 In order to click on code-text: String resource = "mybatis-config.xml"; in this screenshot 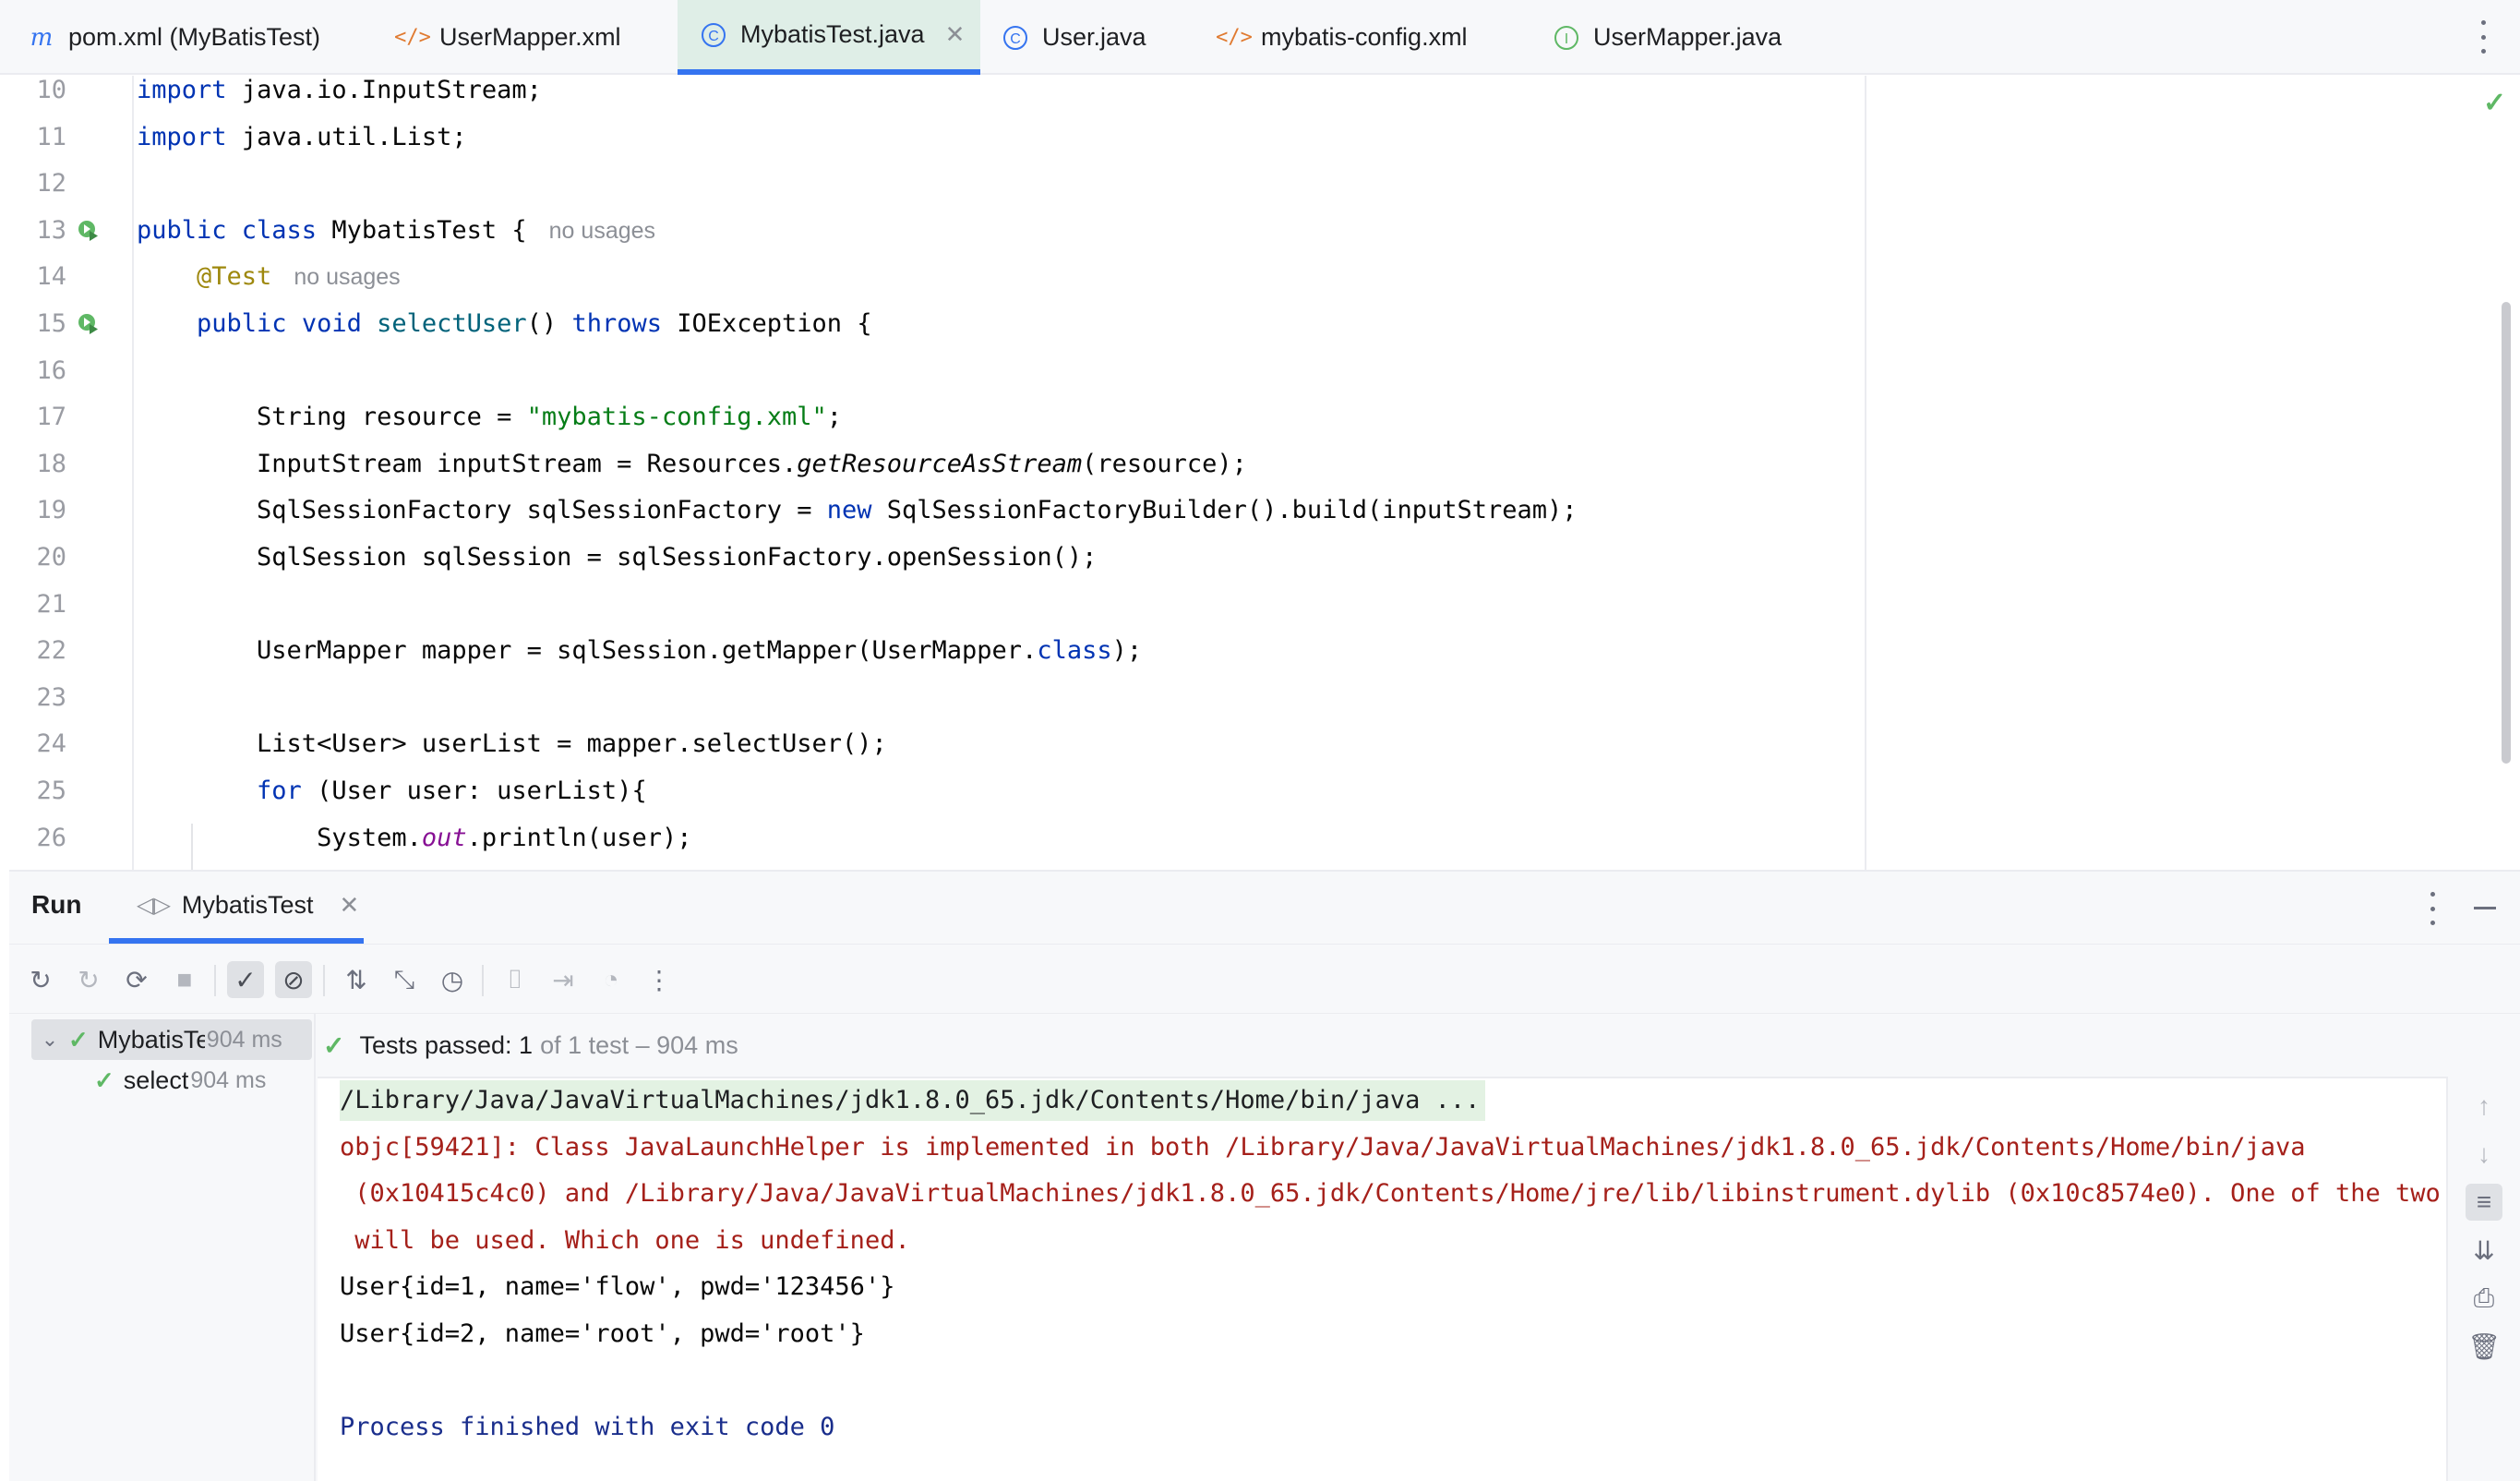, I will do `click(489, 417)`.